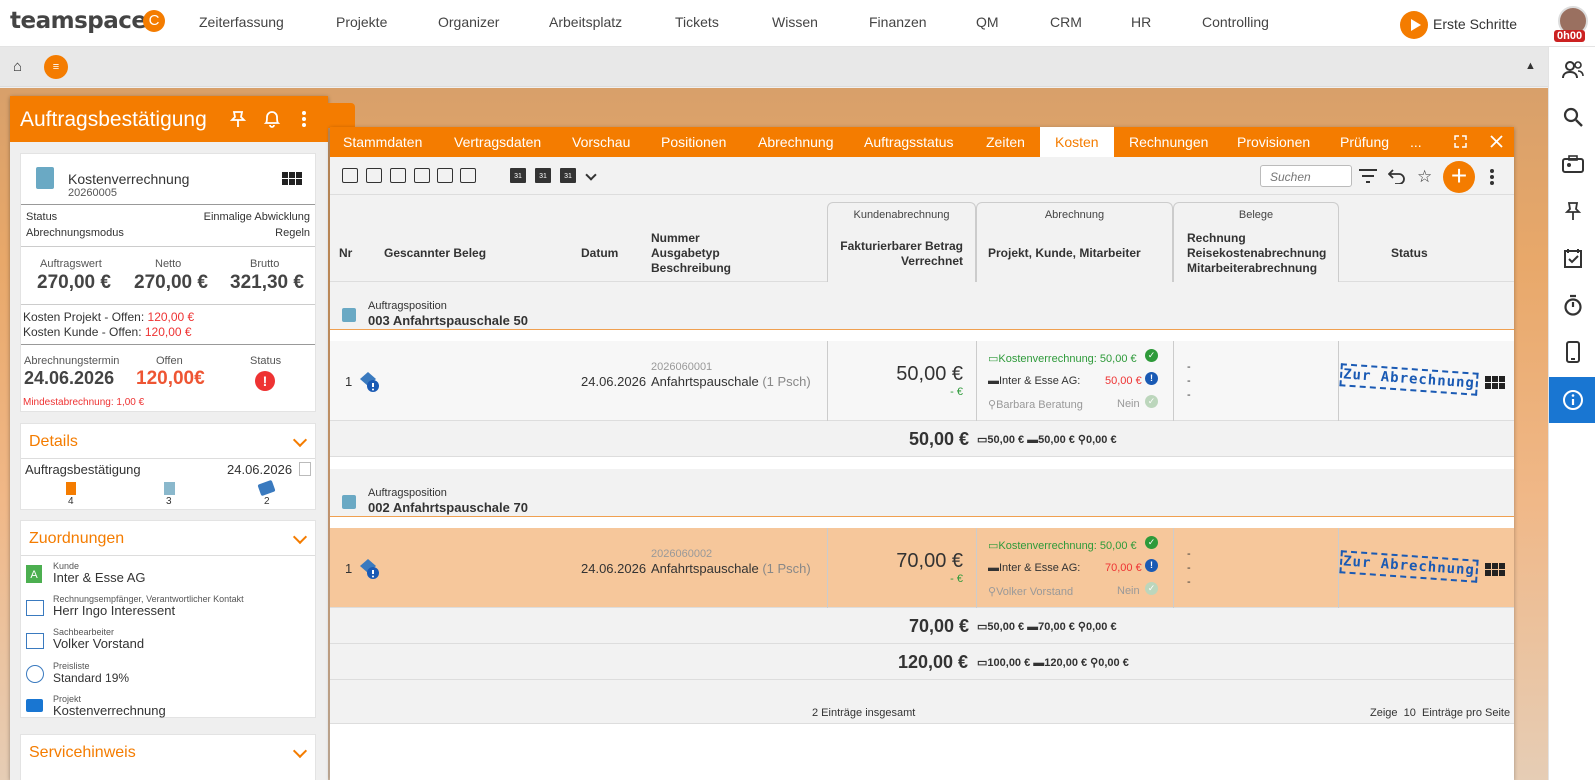  Describe the element at coordinates (796, 142) in the screenshot. I see `tab-abrechnung: Abrechnung` at that location.